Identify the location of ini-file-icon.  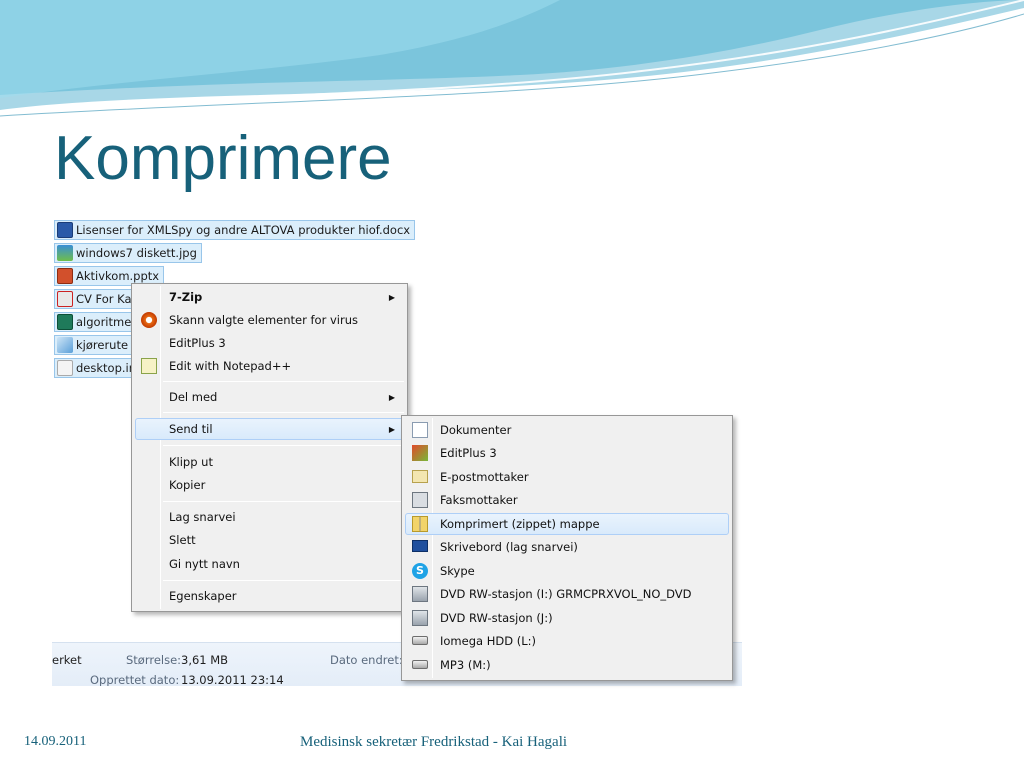
(65, 368).